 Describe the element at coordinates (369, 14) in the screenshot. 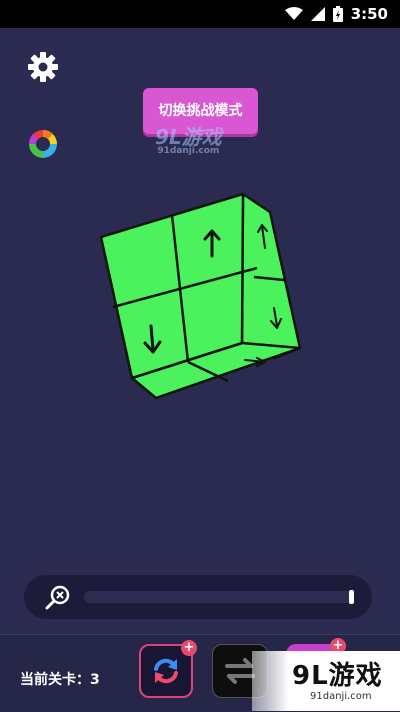

I see `status-time: 3:50` at that location.